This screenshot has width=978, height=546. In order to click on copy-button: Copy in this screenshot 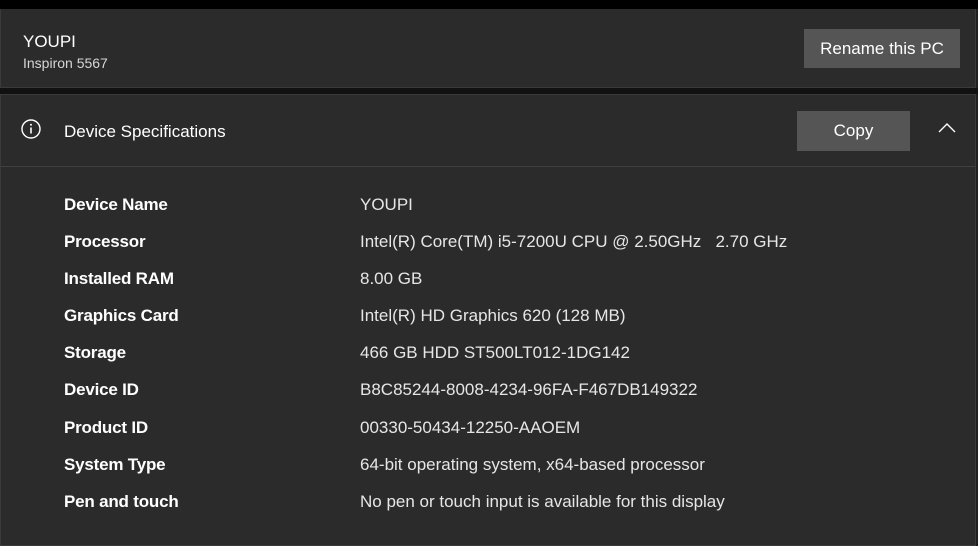, I will do `click(853, 131)`.